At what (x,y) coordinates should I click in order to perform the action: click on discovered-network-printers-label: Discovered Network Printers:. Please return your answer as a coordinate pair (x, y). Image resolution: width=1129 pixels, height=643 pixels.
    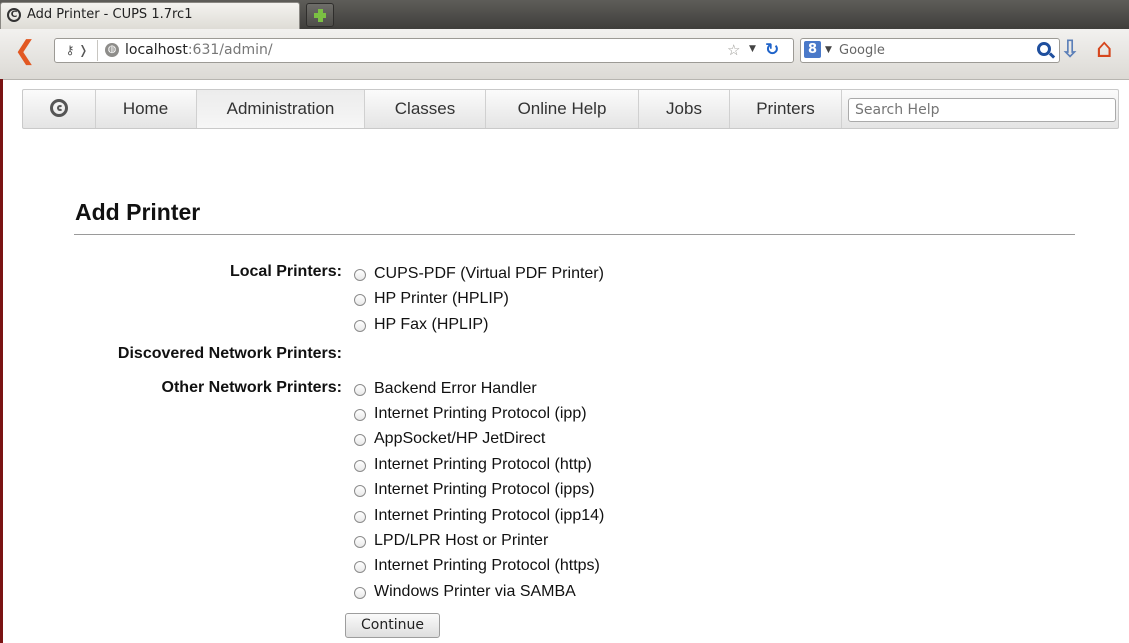
    Looking at the image, I should click on (229, 353).